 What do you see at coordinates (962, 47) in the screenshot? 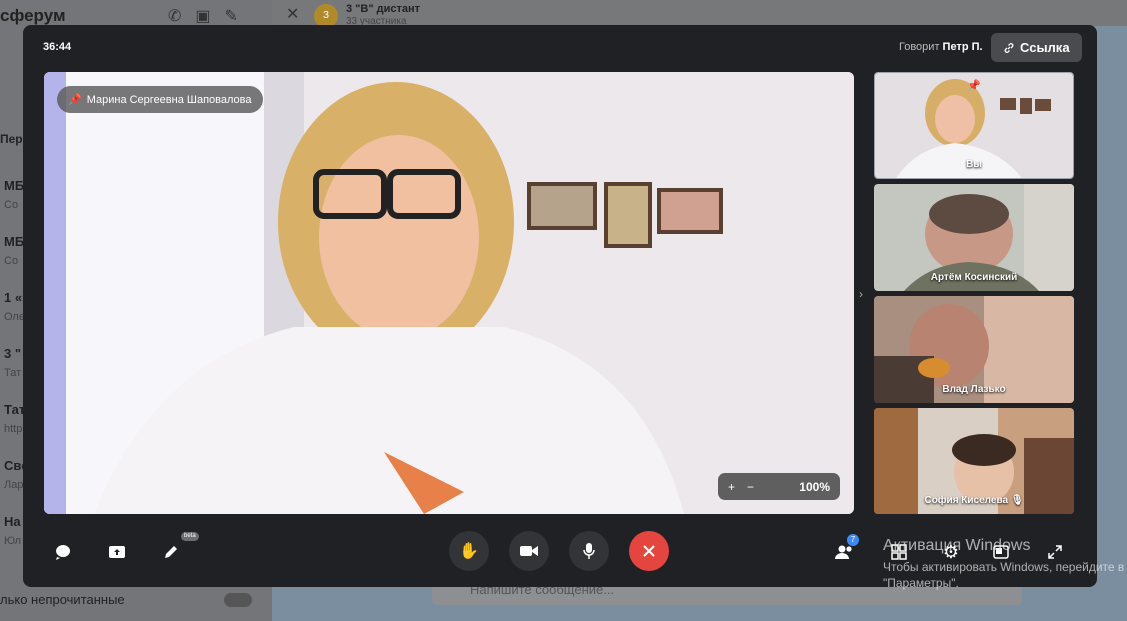
I see `speaking-name: Петр П.` at bounding box center [962, 47].